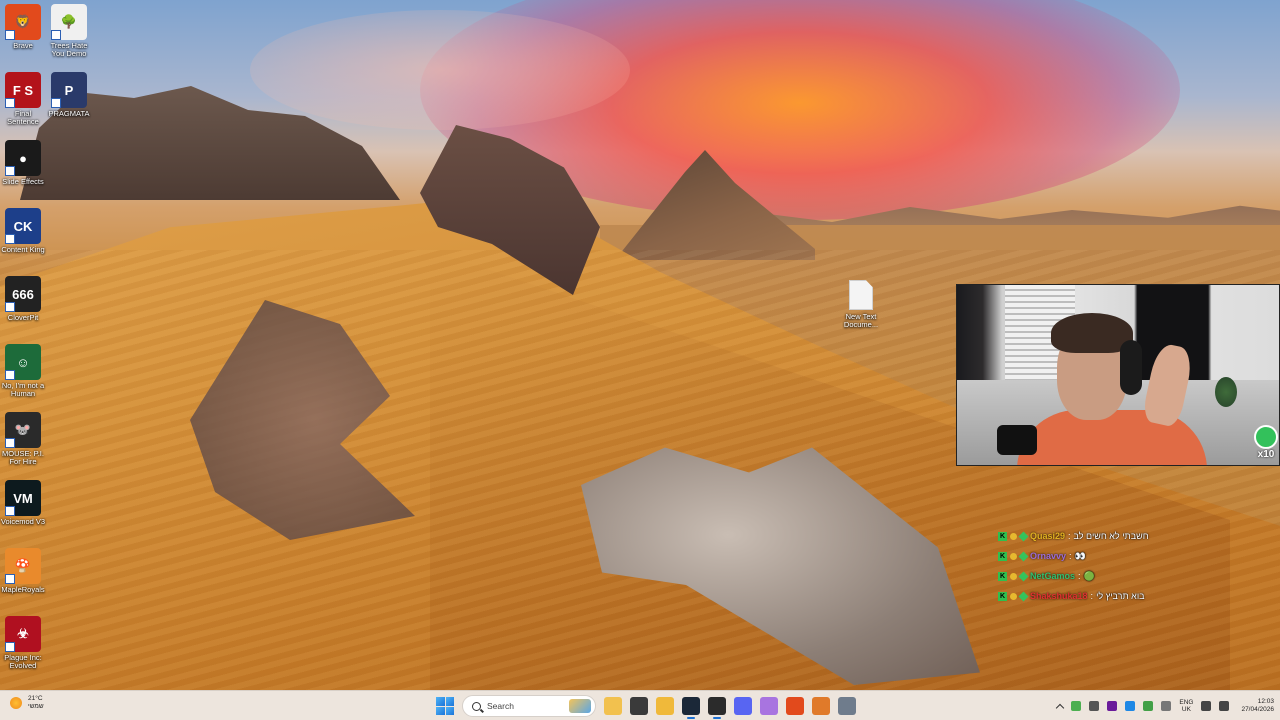 The height and width of the screenshot is (720, 1280). I want to click on desktop-shortcut-label: No, I'm not a Human, so click(23, 389).